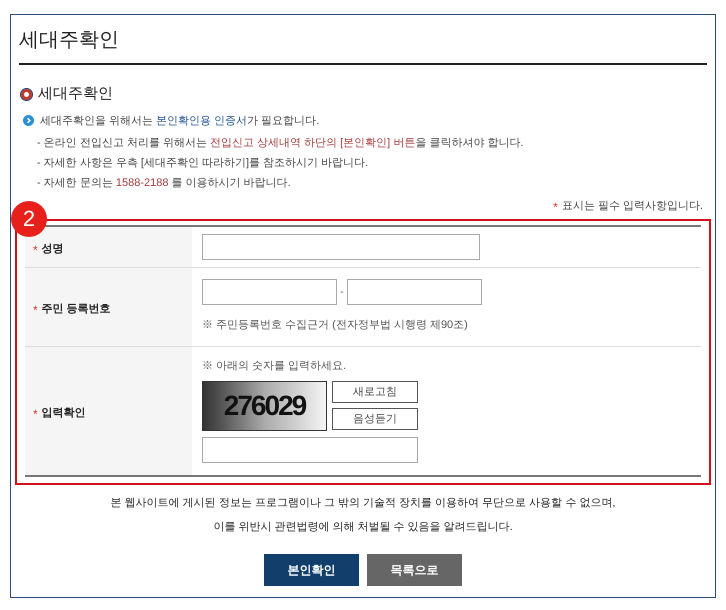 This screenshot has width=726, height=610. I want to click on required-note: 표시는 필수 입력사항입니다., so click(632, 206).